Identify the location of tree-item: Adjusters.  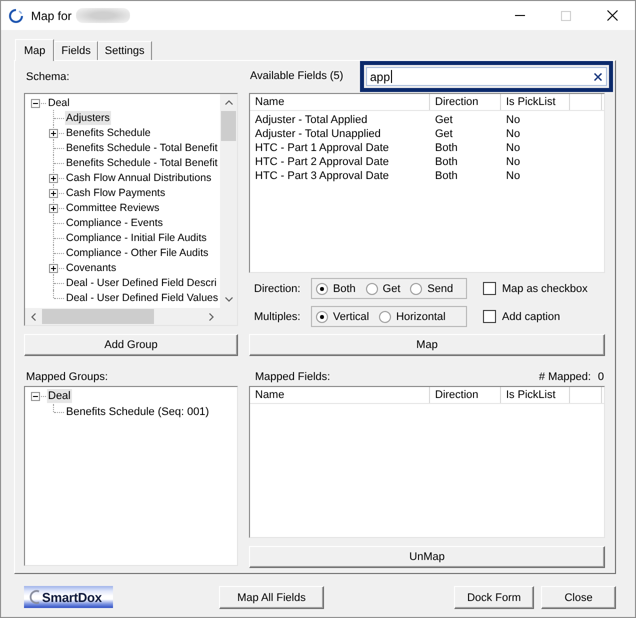
(88, 117).